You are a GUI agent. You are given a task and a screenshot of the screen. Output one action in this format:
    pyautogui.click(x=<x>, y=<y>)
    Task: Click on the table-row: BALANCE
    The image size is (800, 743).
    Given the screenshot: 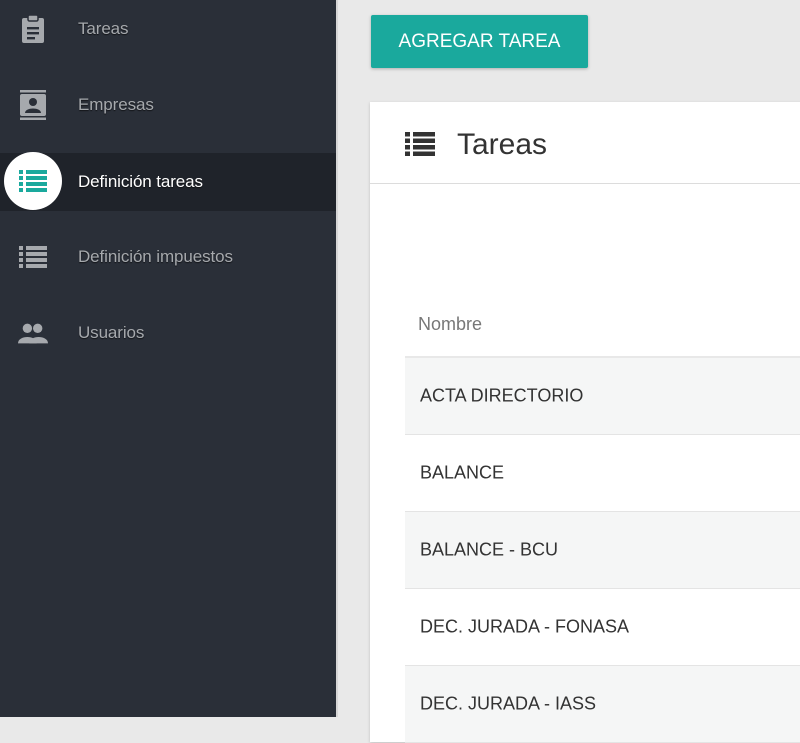 What is the action you would take?
    pyautogui.click(x=602, y=473)
    